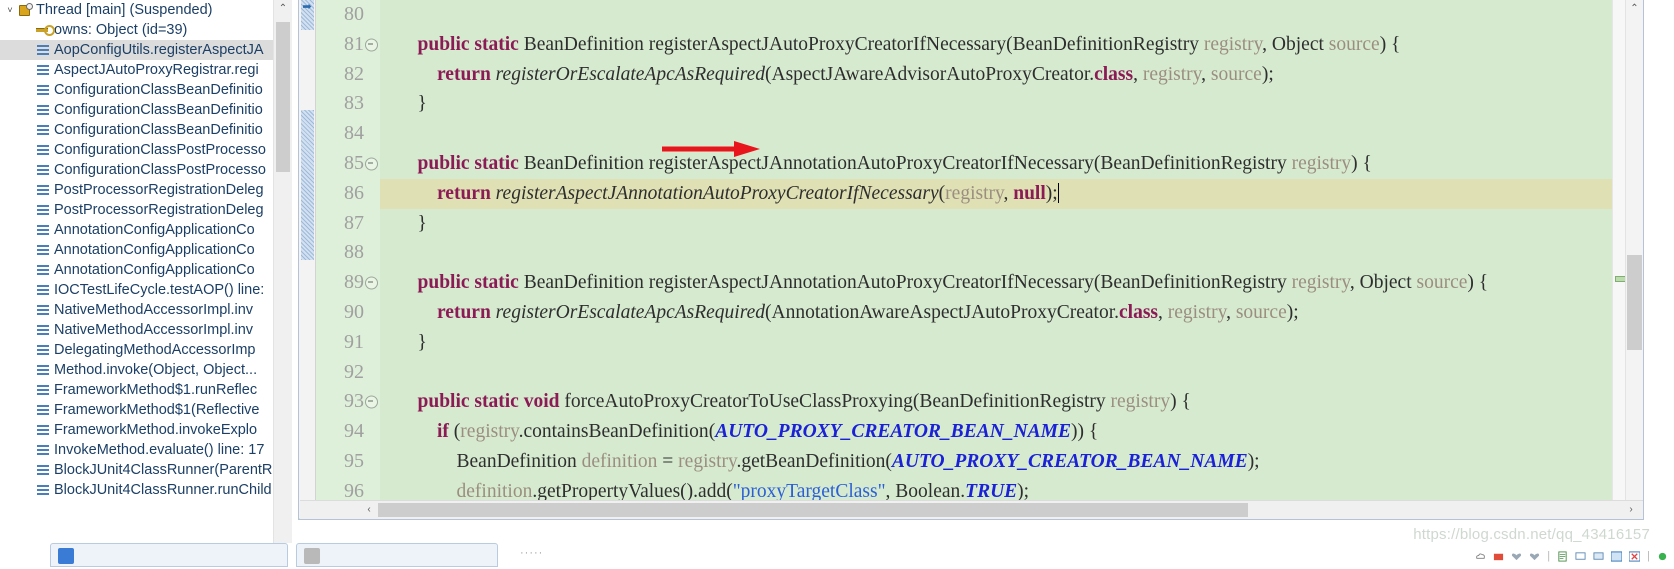 The height and width of the screenshot is (569, 1674). What do you see at coordinates (156, 70) in the screenshot?
I see `stack-frame-label: AspectJAutoProxyRegistrar.regi` at bounding box center [156, 70].